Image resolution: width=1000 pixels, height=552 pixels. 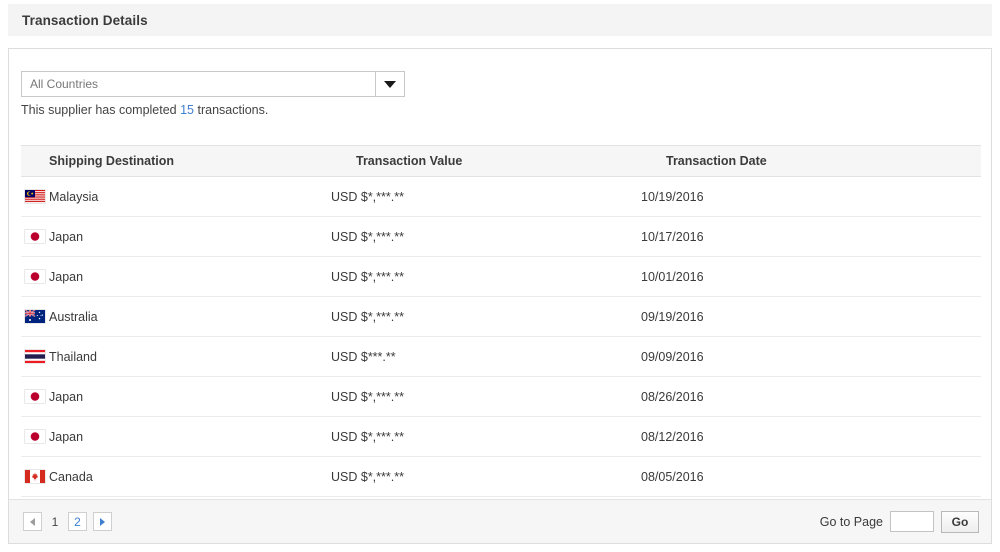 I want to click on goto-page-input, so click(x=912, y=521).